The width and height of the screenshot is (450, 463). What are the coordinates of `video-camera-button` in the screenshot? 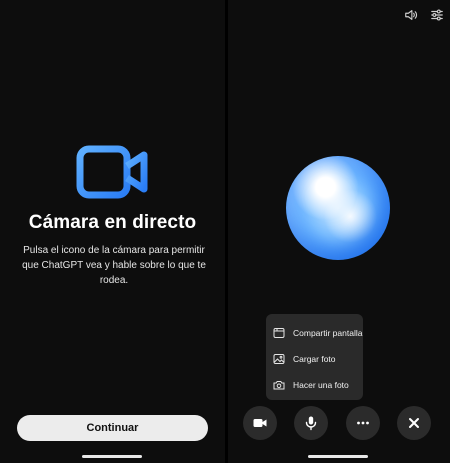 It's located at (260, 423).